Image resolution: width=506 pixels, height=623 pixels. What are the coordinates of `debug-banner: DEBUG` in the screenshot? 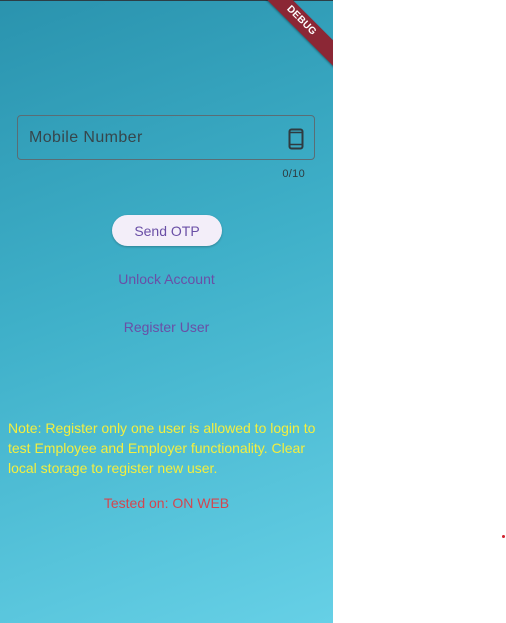 It's located at (289, 38).